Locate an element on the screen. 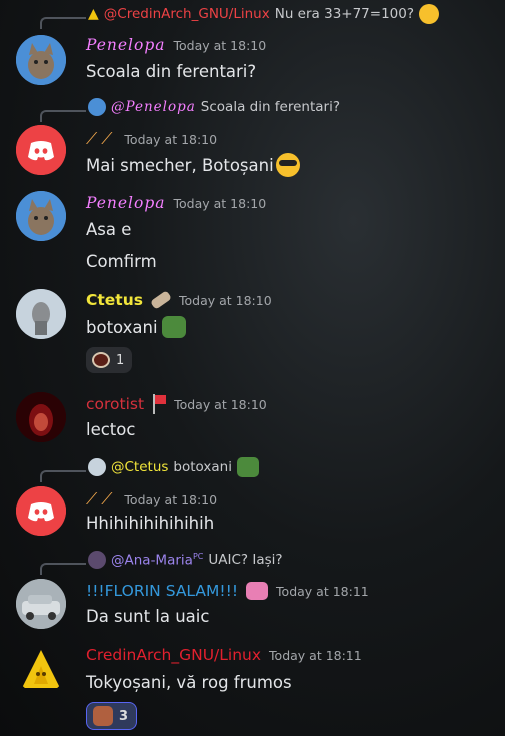 Image resolution: width=505 pixels, height=736 pixels. donut-emoji-icon is located at coordinates (101, 360).